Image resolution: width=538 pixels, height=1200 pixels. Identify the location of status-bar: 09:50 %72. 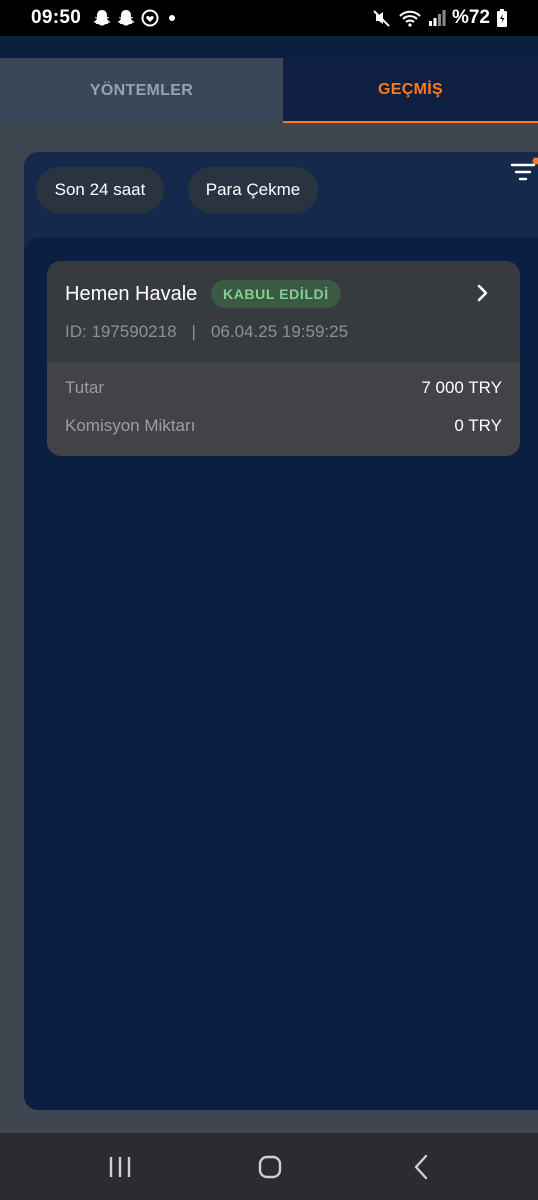
(269, 18).